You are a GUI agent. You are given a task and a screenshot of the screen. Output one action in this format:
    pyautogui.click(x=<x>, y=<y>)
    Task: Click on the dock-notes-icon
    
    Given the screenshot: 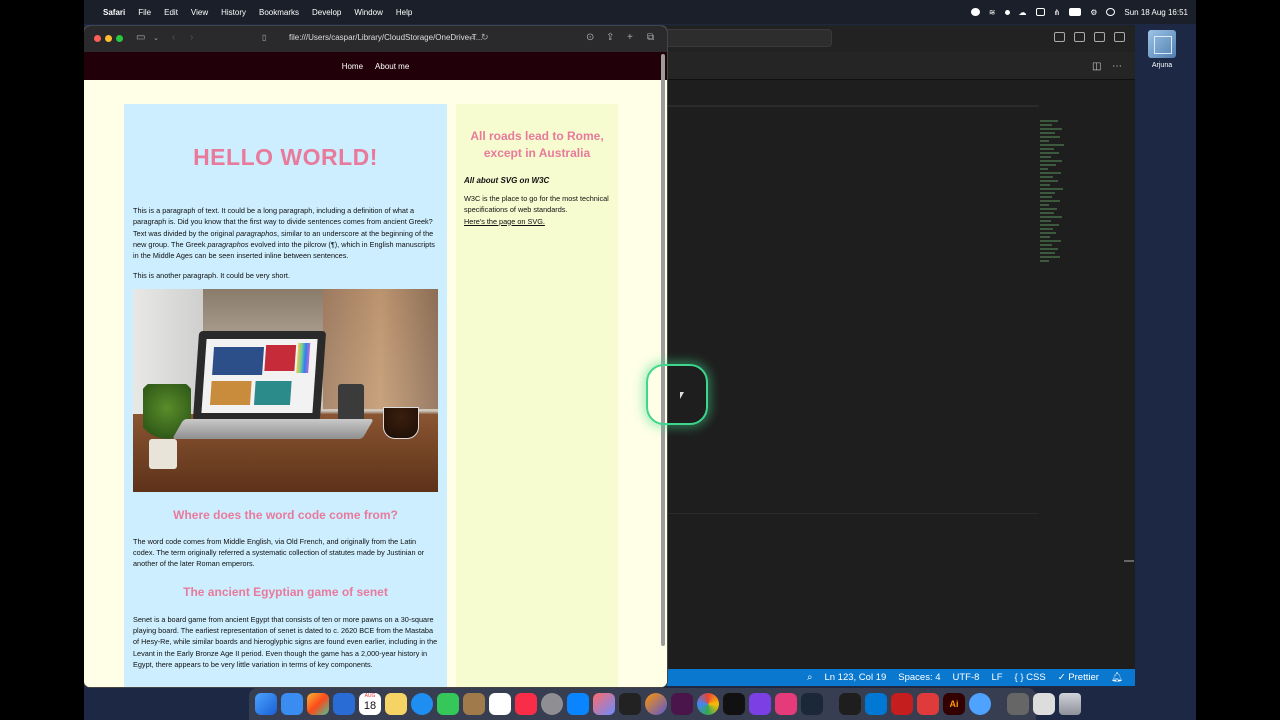 What is the action you would take?
    pyautogui.click(x=396, y=704)
    